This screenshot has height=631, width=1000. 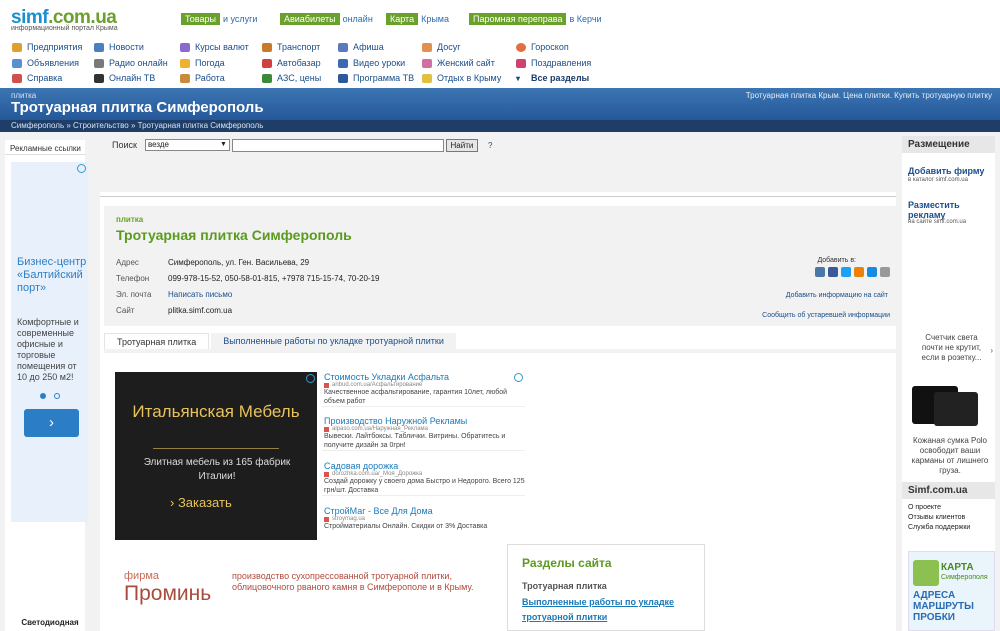 I want to click on link-icon, so click(x=885, y=272).